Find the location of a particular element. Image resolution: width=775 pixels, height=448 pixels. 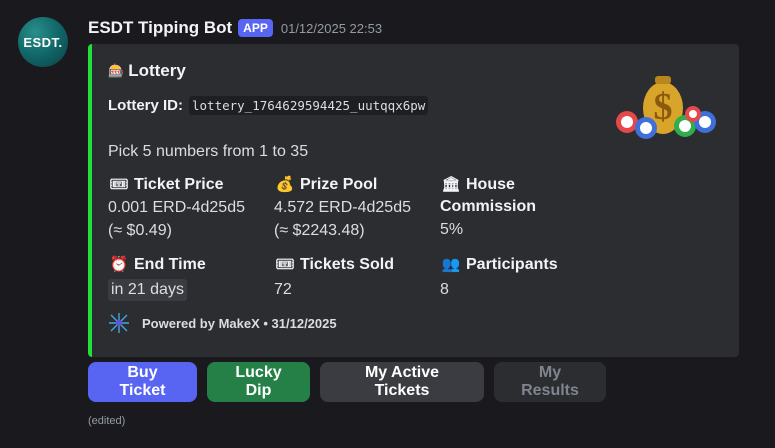

alarm-clock-icon: ⏰ is located at coordinates (119, 264).